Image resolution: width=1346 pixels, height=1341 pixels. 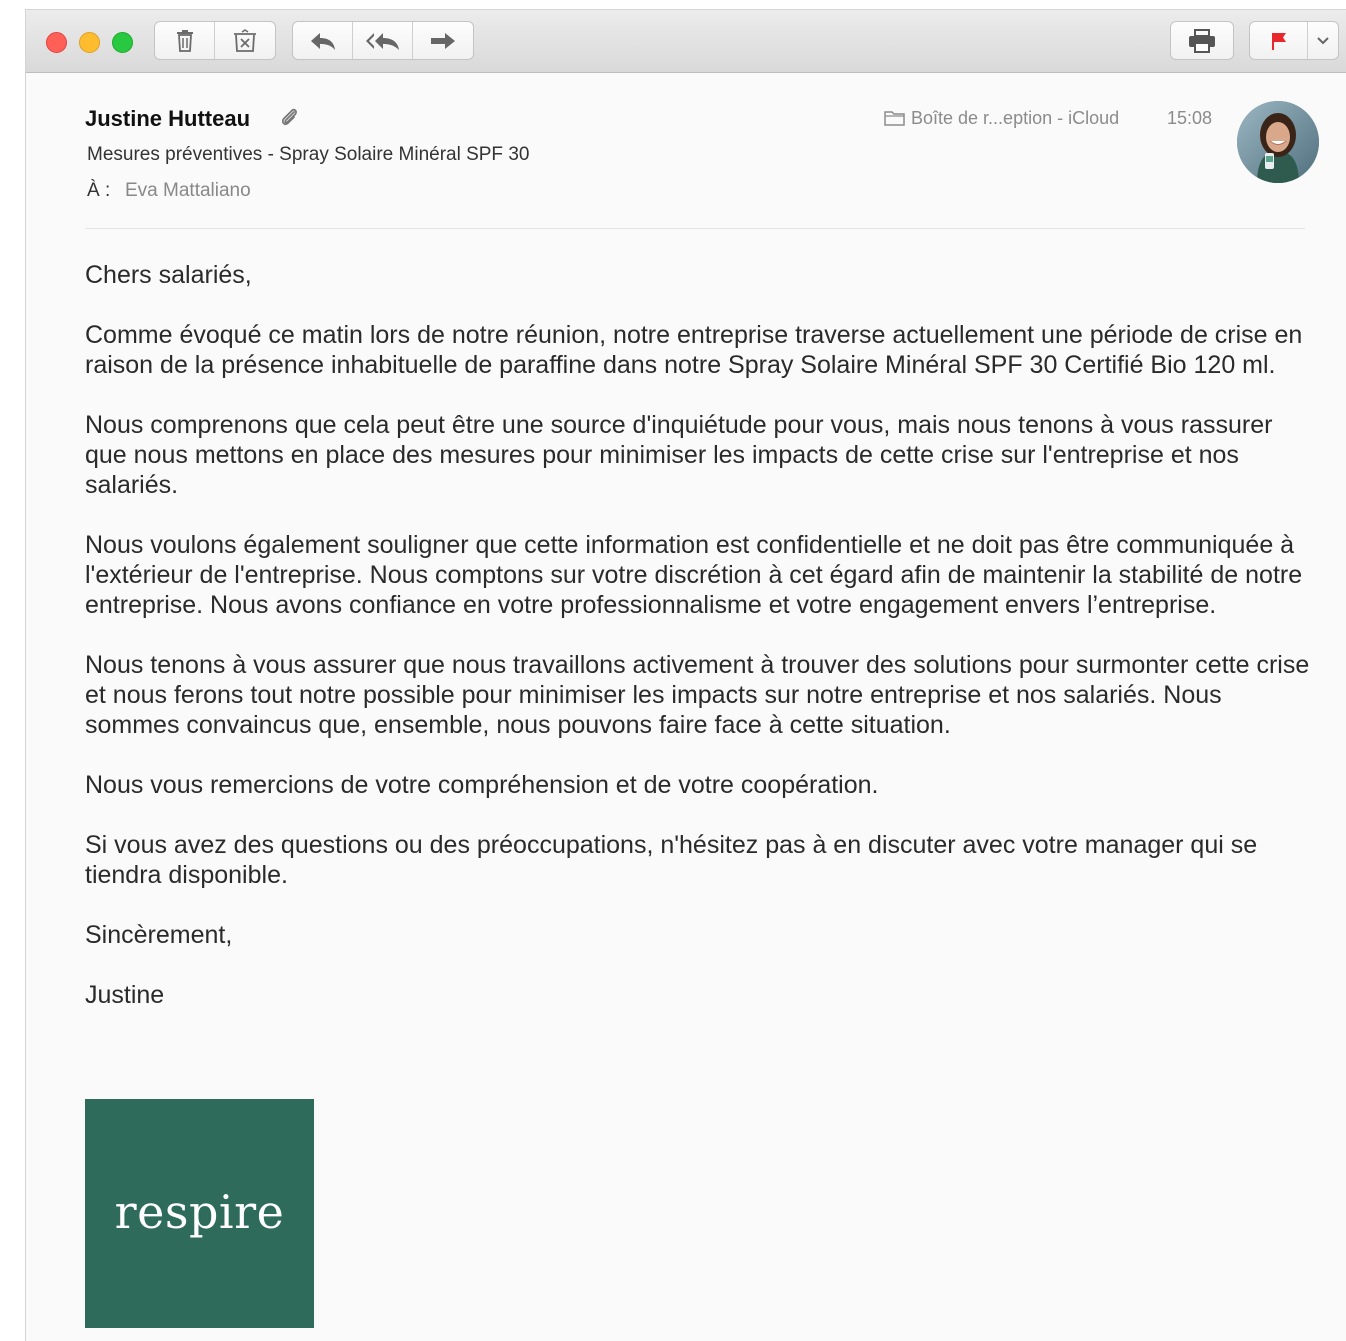 I want to click on print-group, so click(x=1202, y=40).